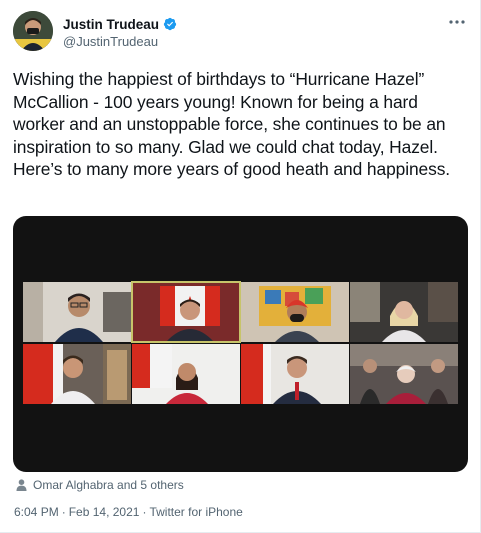  I want to click on call-tile-man-turban, so click(295, 312).